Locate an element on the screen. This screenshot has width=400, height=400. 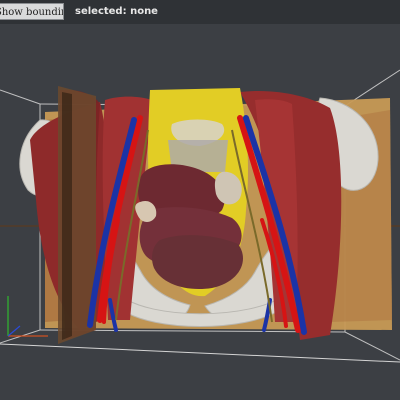
show-bounding-box-button: Show bounding box is located at coordinates (32, 11).